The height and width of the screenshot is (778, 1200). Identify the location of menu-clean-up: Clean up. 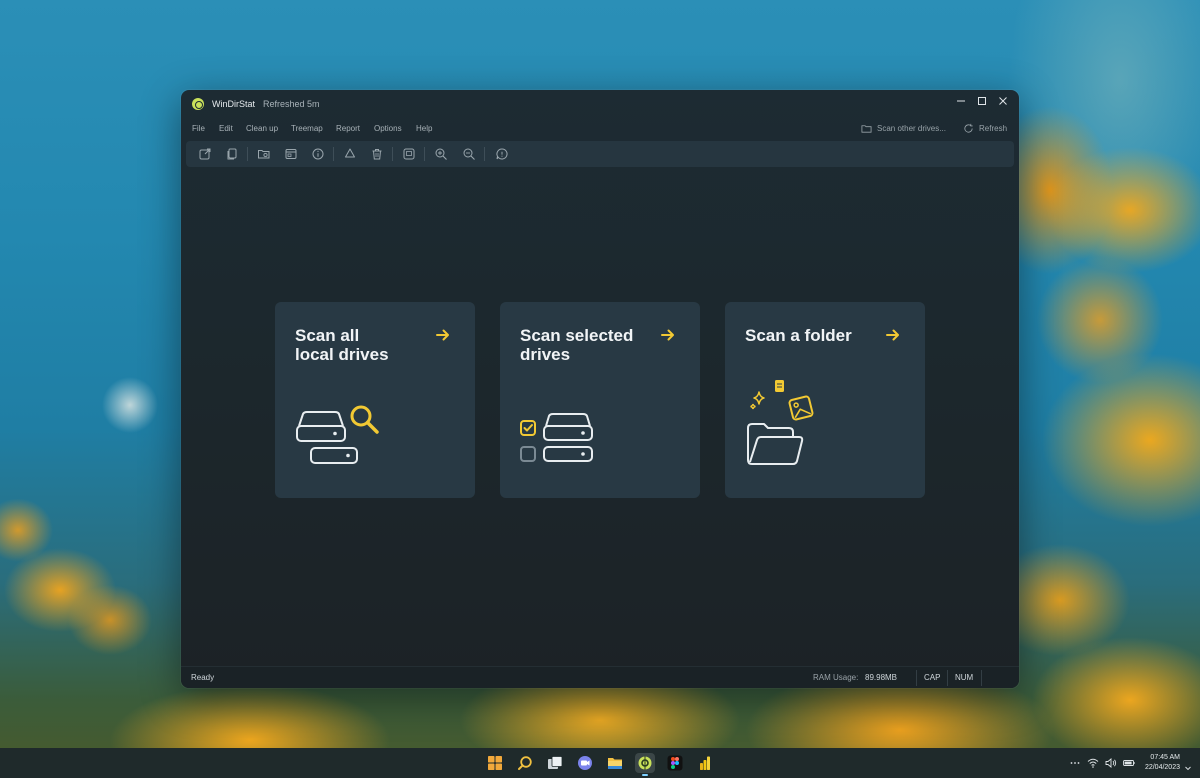
(262, 128).